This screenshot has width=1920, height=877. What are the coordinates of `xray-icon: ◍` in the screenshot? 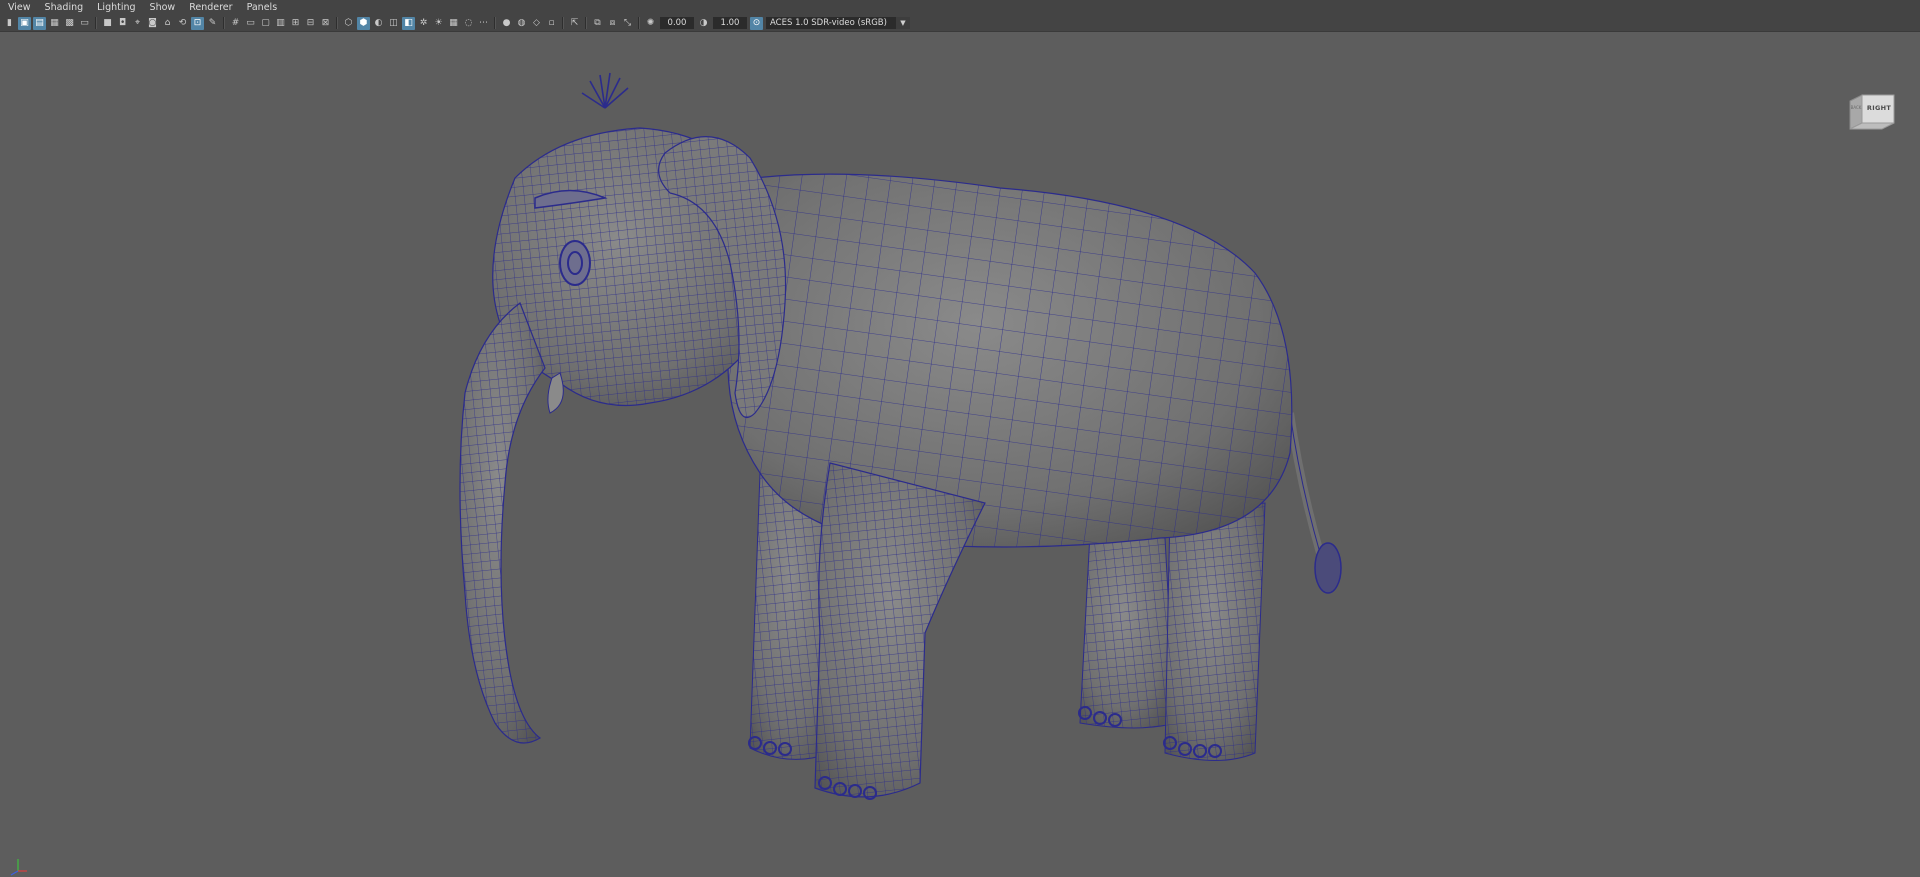 It's located at (521, 23).